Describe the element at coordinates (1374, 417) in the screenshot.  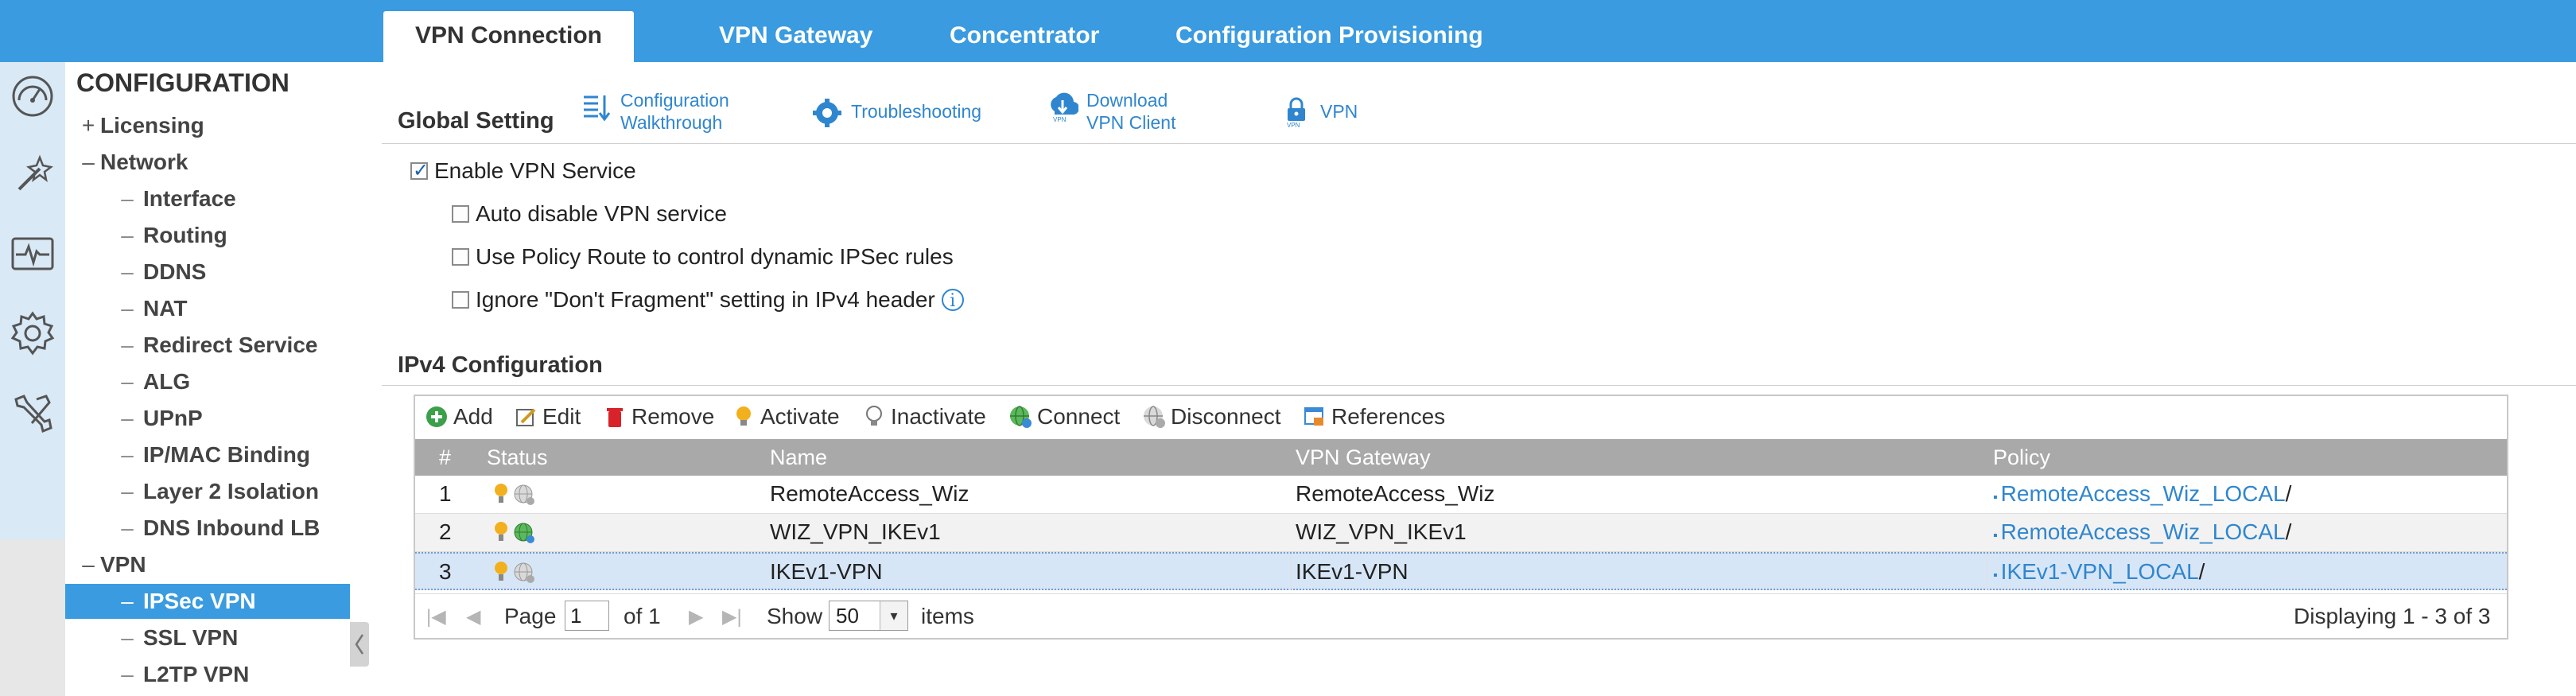
I see `references-button: References` at that location.